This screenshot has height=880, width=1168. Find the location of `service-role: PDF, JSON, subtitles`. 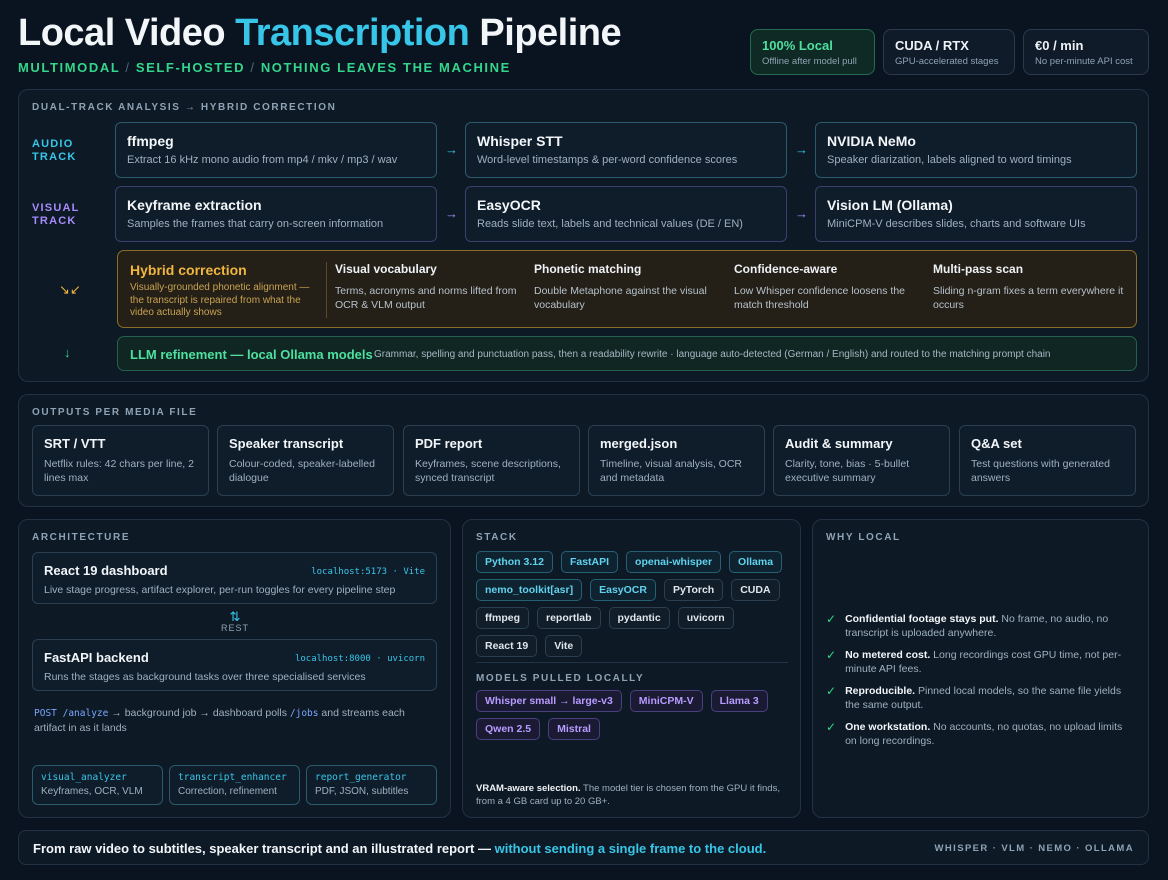

service-role: PDF, JSON, subtitles is located at coordinates (362, 791).